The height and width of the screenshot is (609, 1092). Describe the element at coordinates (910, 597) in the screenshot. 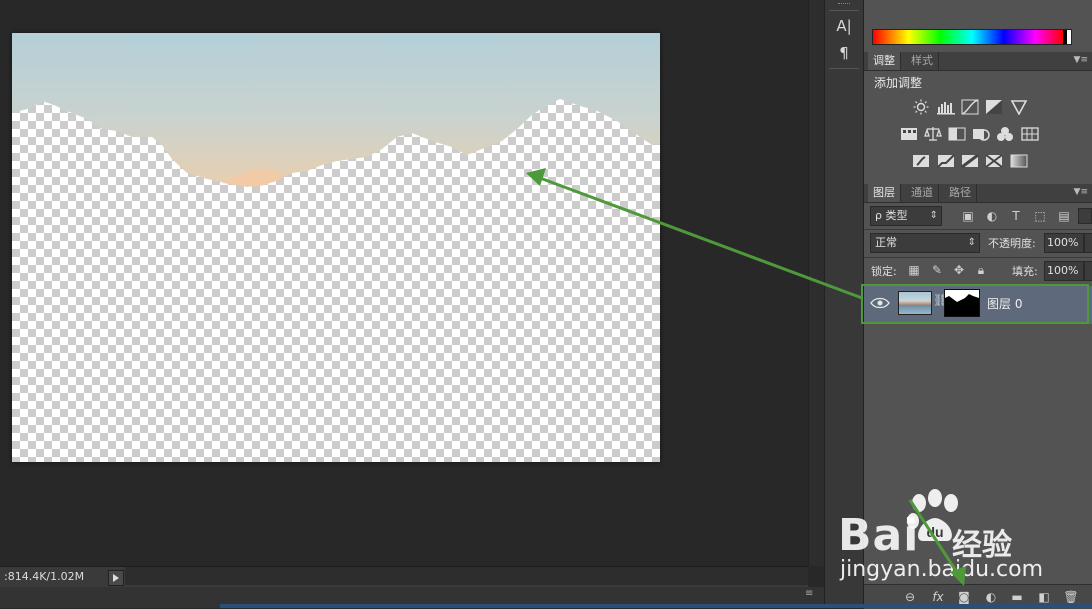

I see `link-icon: ⊖` at that location.